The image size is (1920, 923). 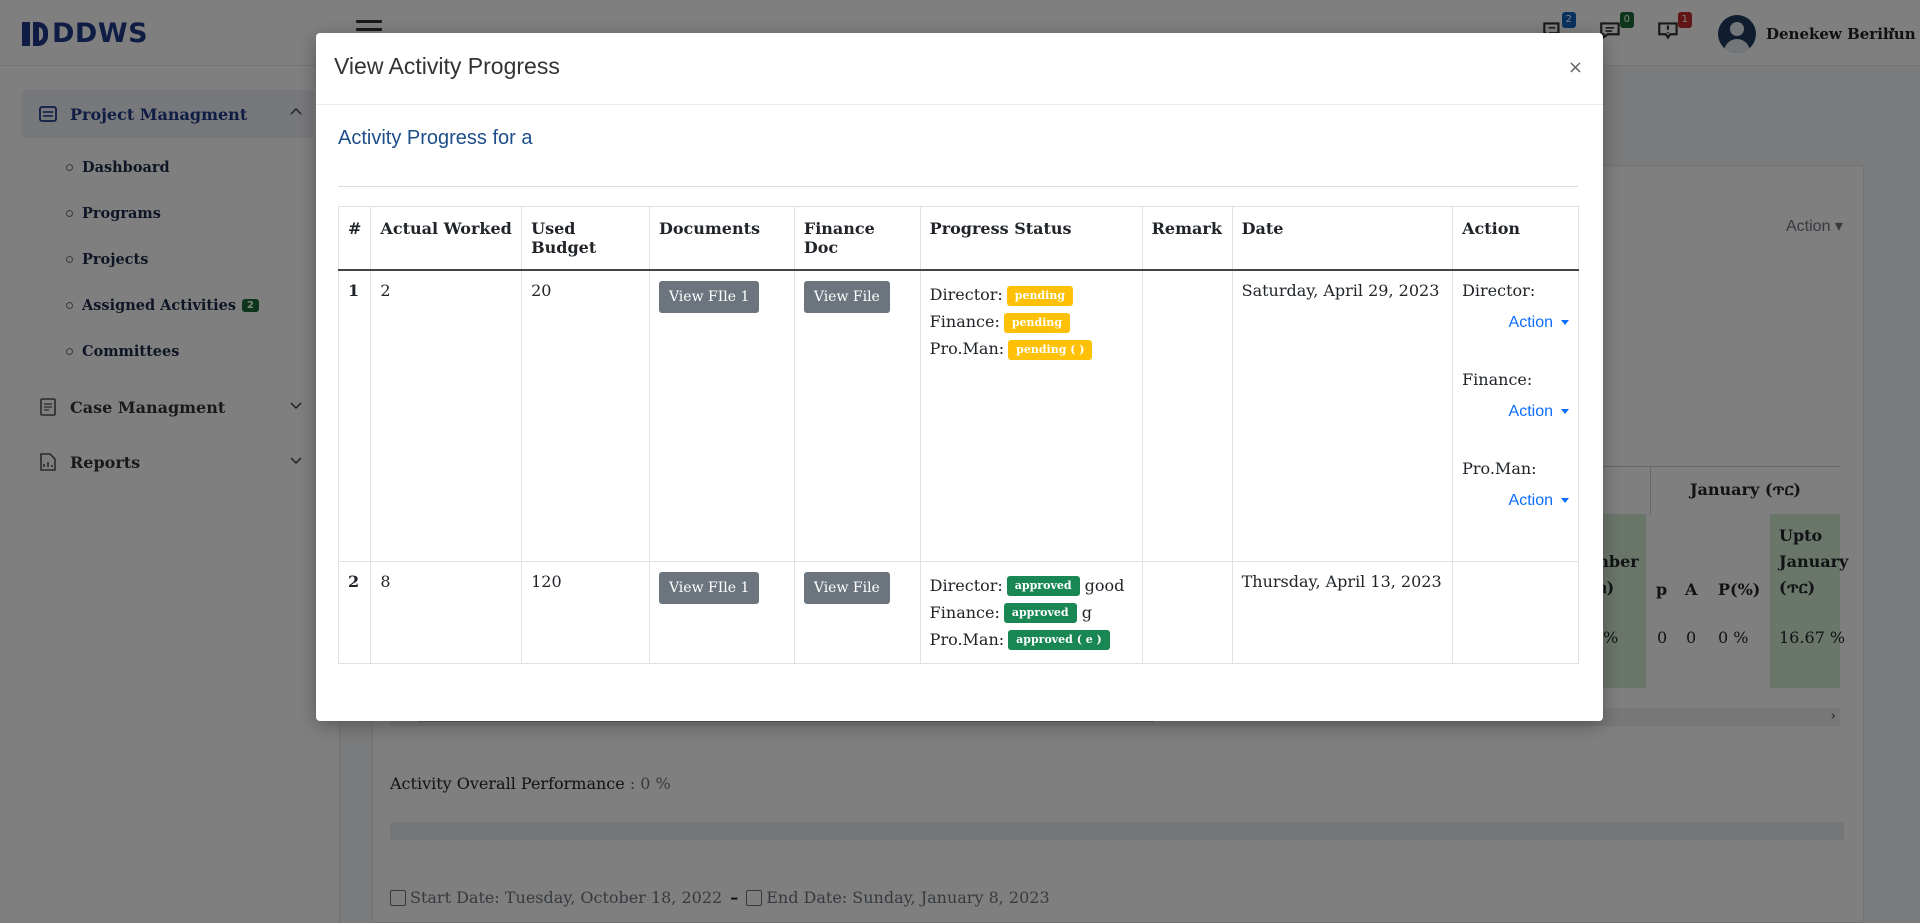 I want to click on proman-action-dropdown: Action, so click(x=1515, y=501).